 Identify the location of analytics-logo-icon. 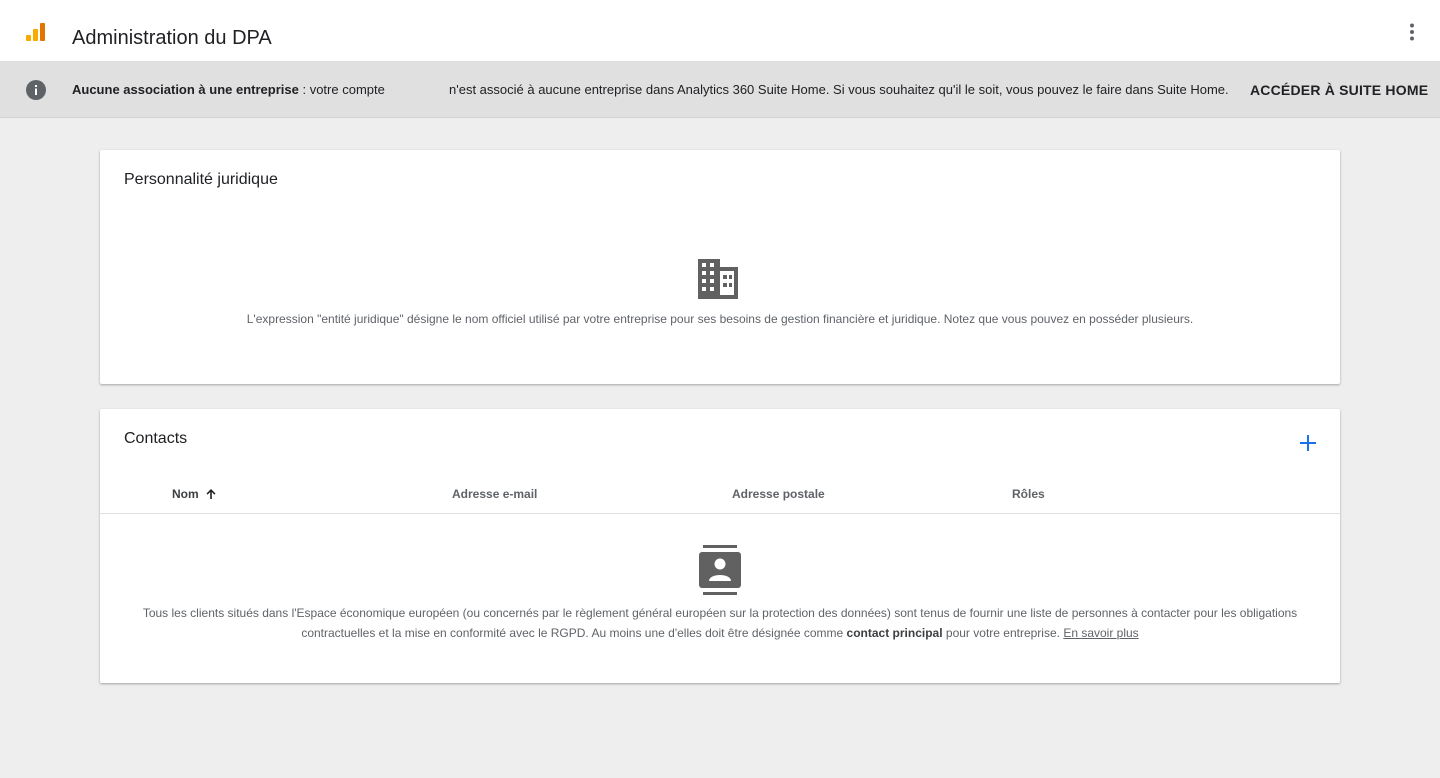
(36, 33).